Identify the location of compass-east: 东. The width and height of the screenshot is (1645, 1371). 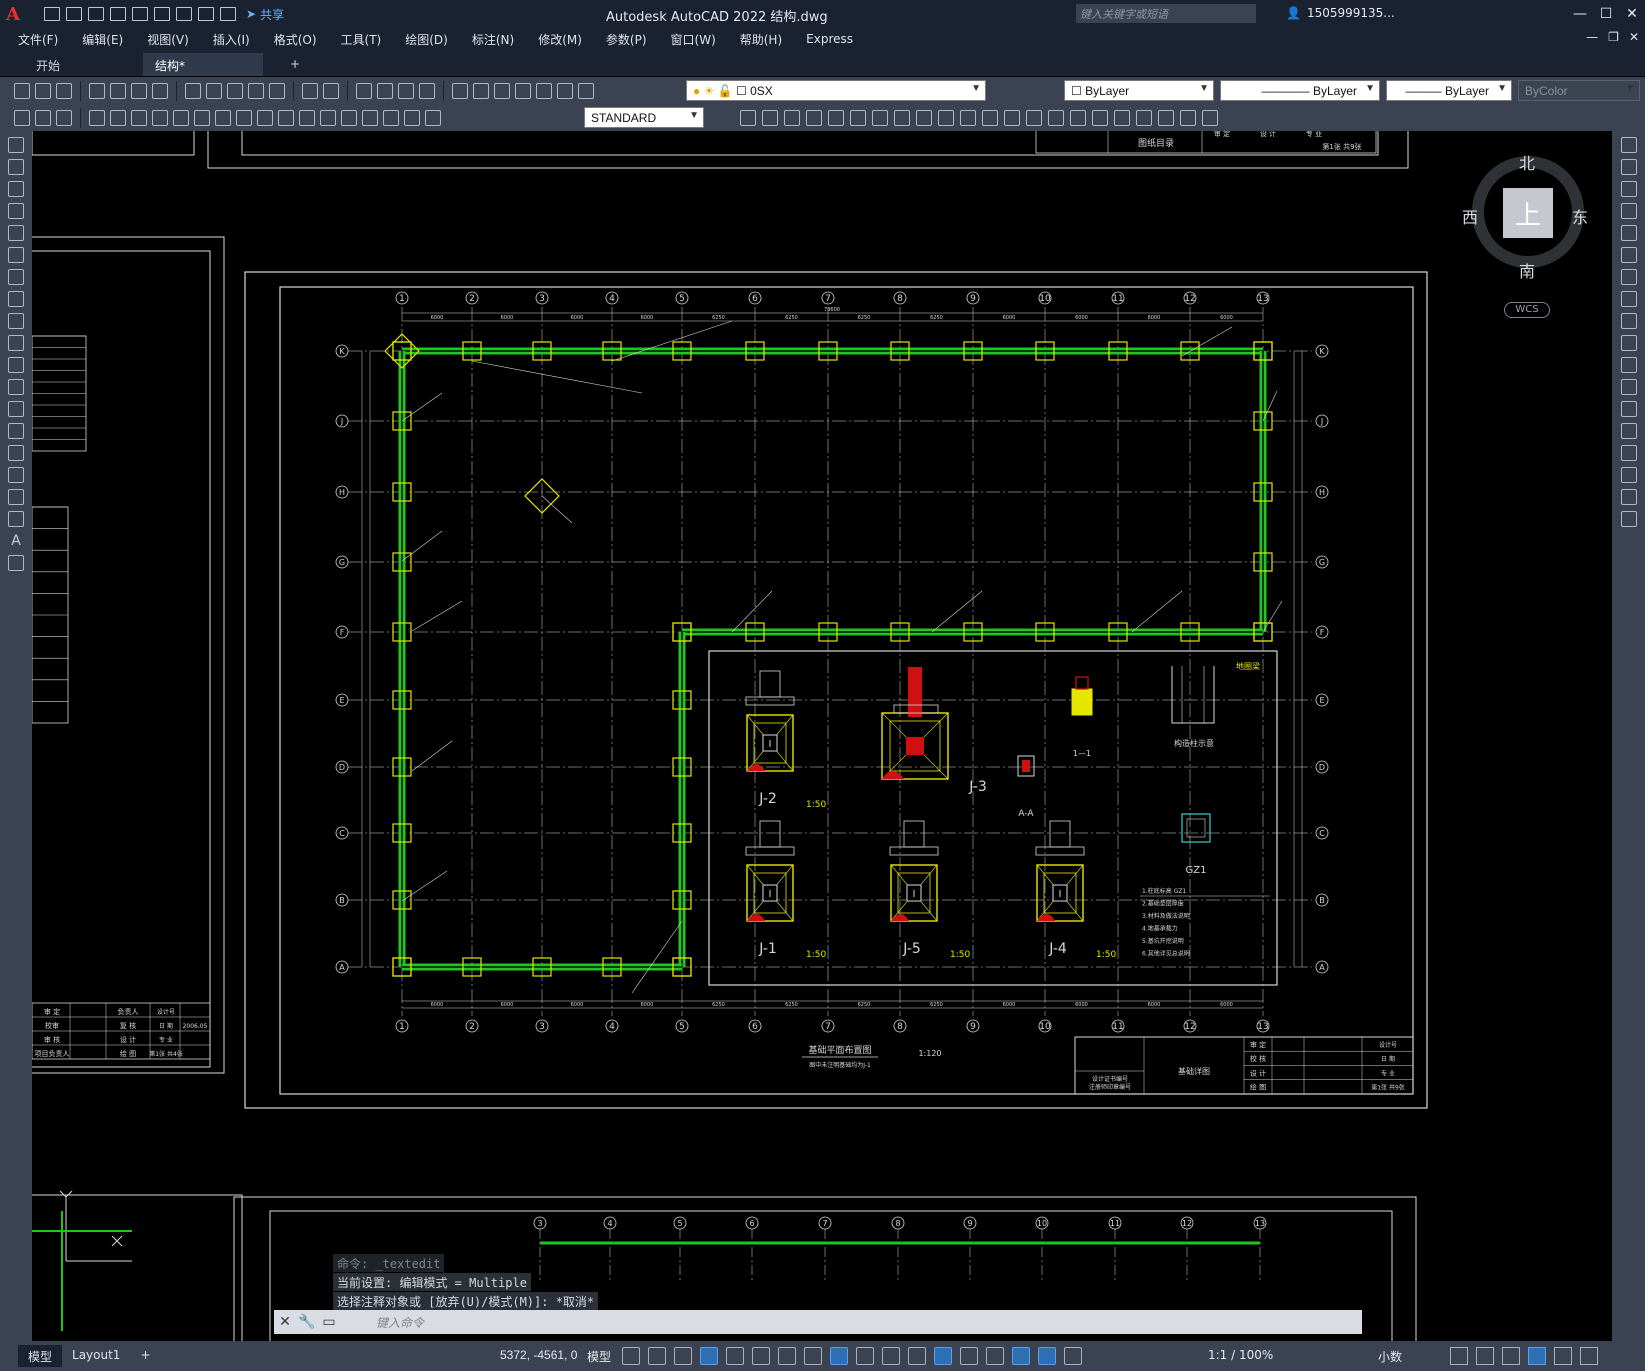
(1580, 216).